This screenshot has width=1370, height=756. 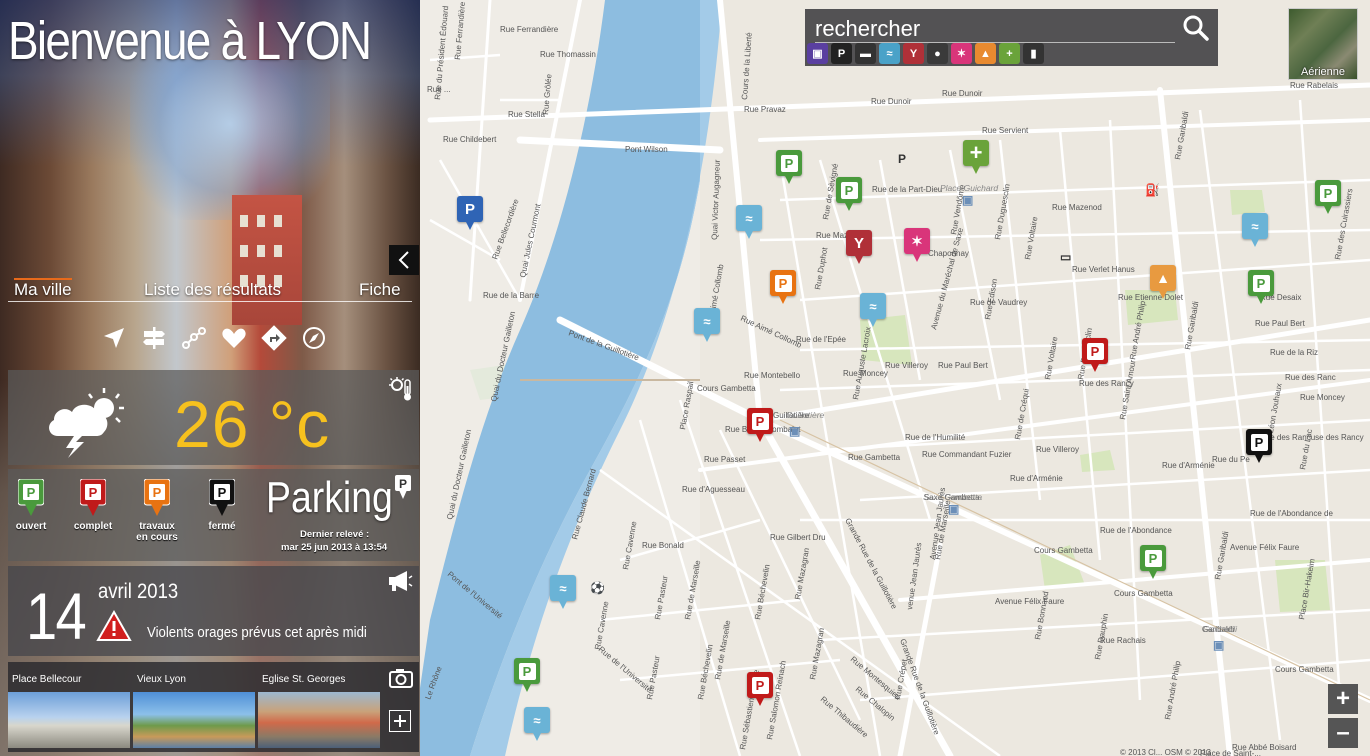 I want to click on card-filter-button: ▬card-icon, so click(x=865, y=53).